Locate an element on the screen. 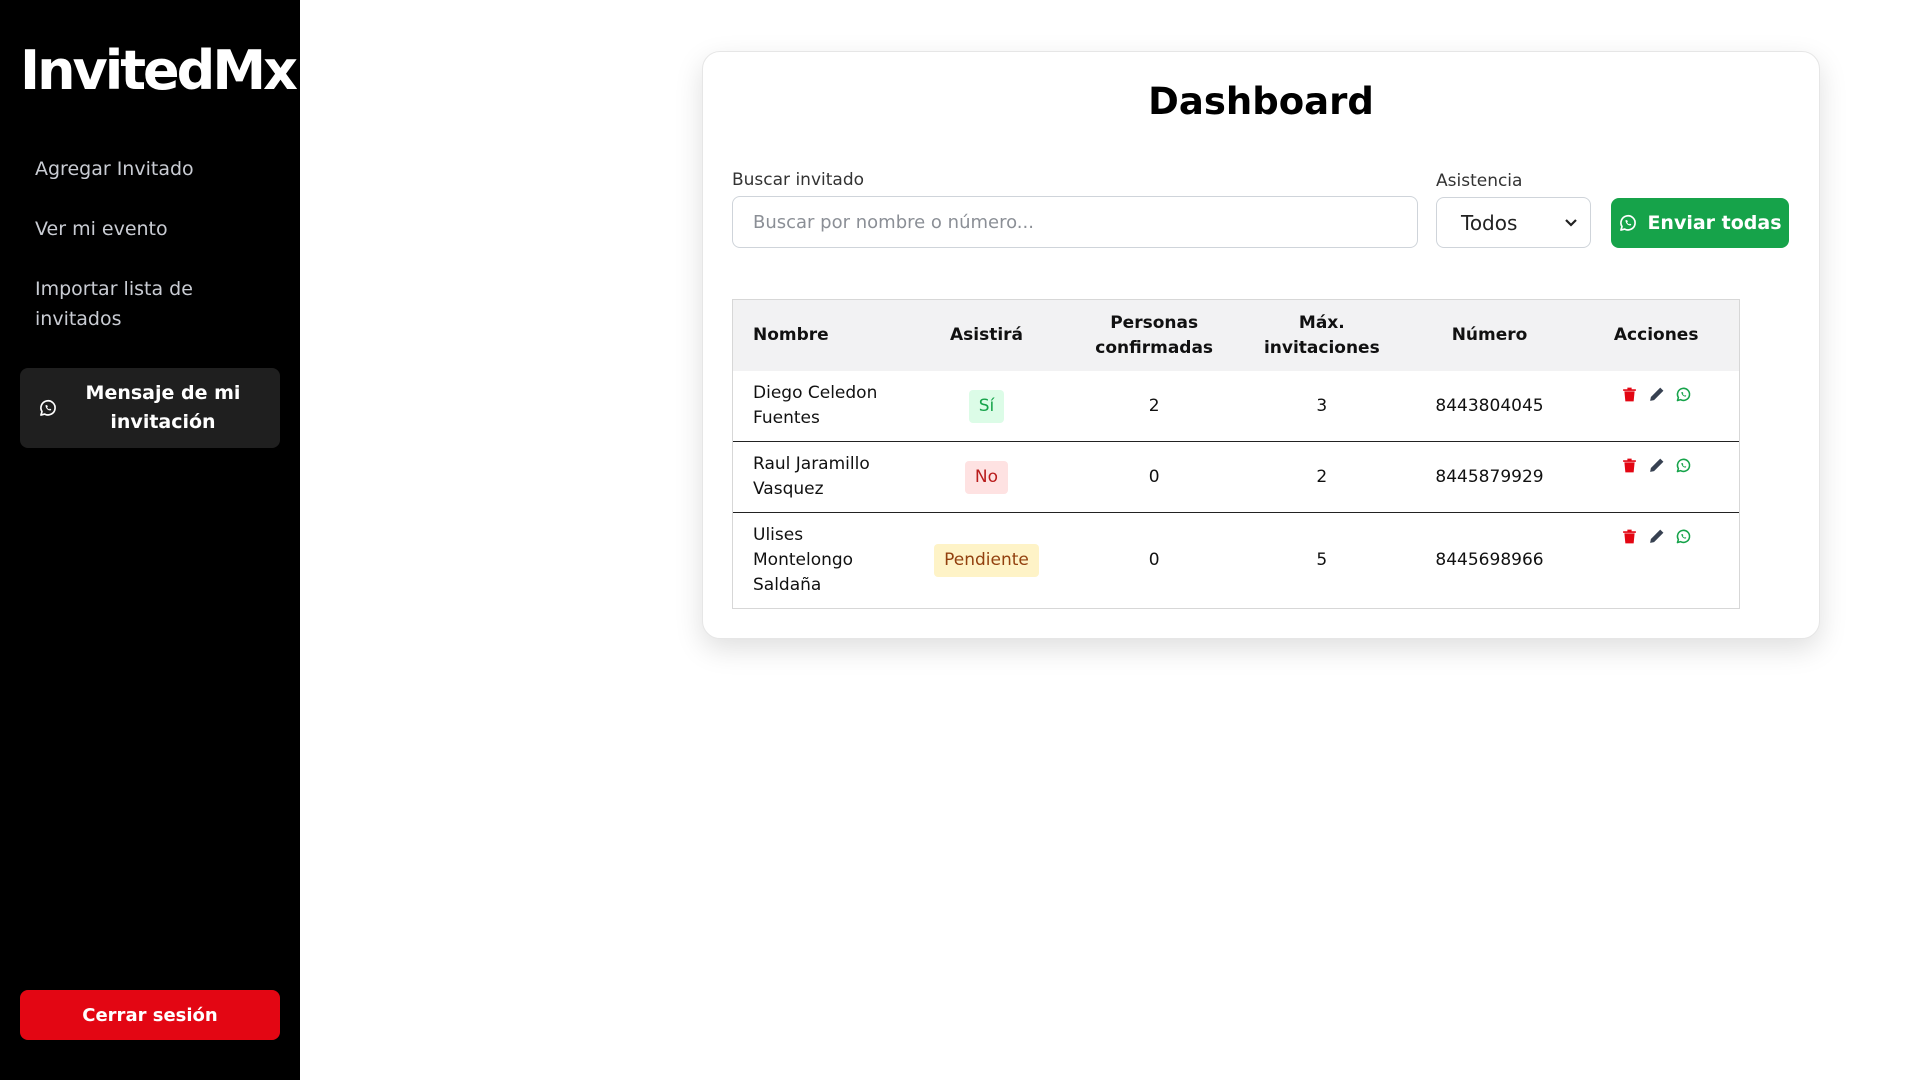 The image size is (1920, 1080). invitation-message-button: Mensaje de mi invitación is located at coordinates (150, 408).